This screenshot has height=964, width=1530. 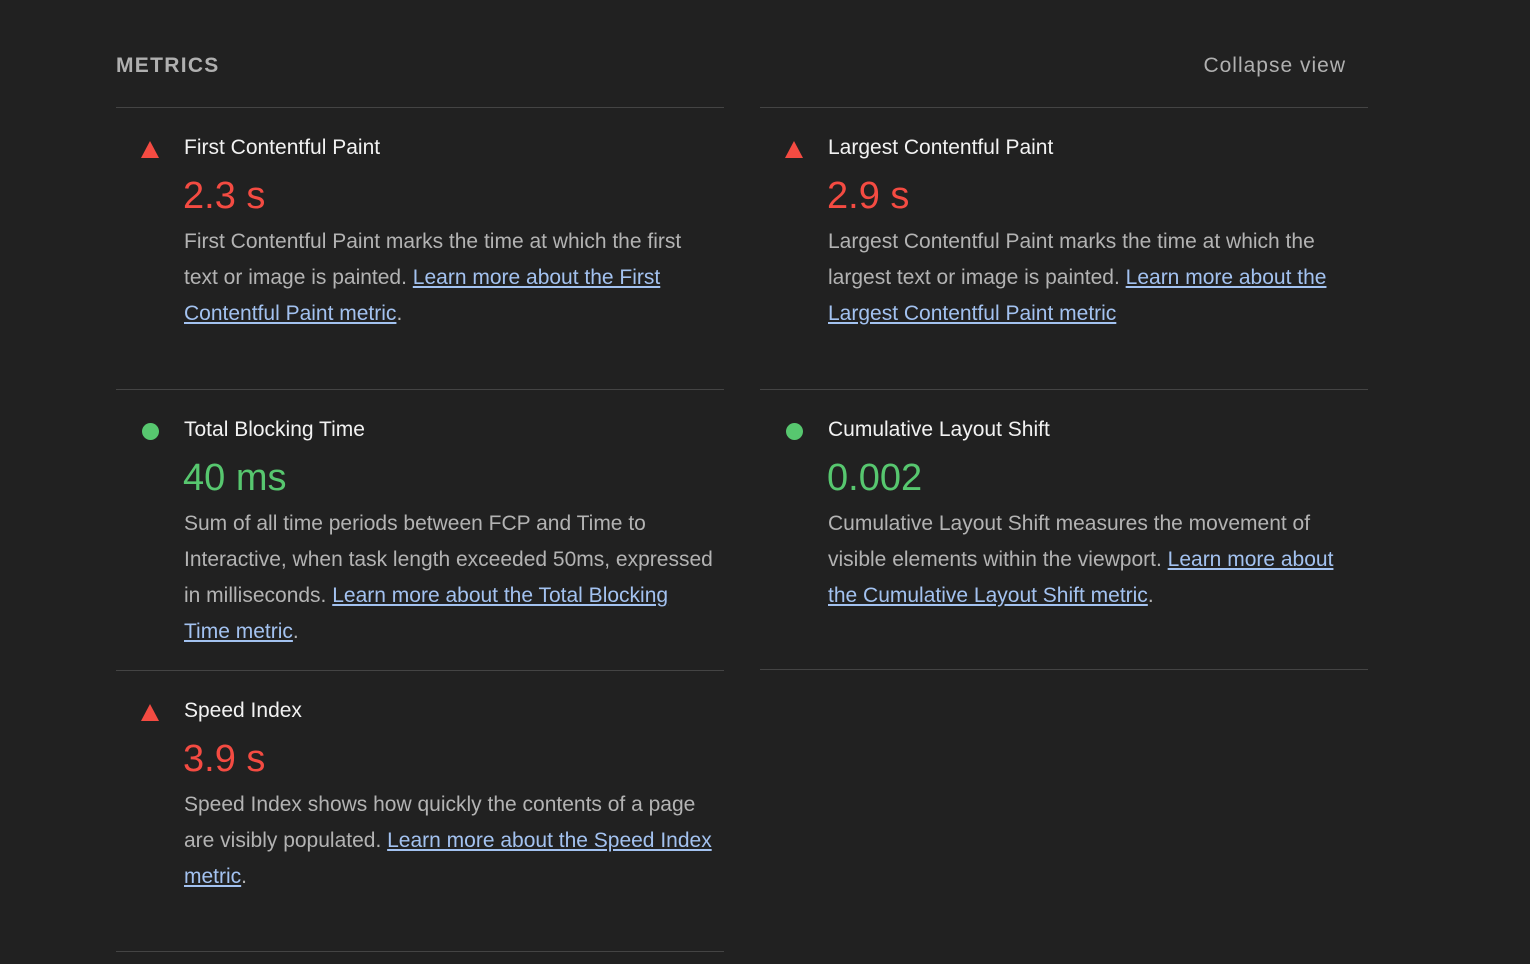 What do you see at coordinates (941, 147) in the screenshot?
I see `metric-name: Largest Contentful Paint` at bounding box center [941, 147].